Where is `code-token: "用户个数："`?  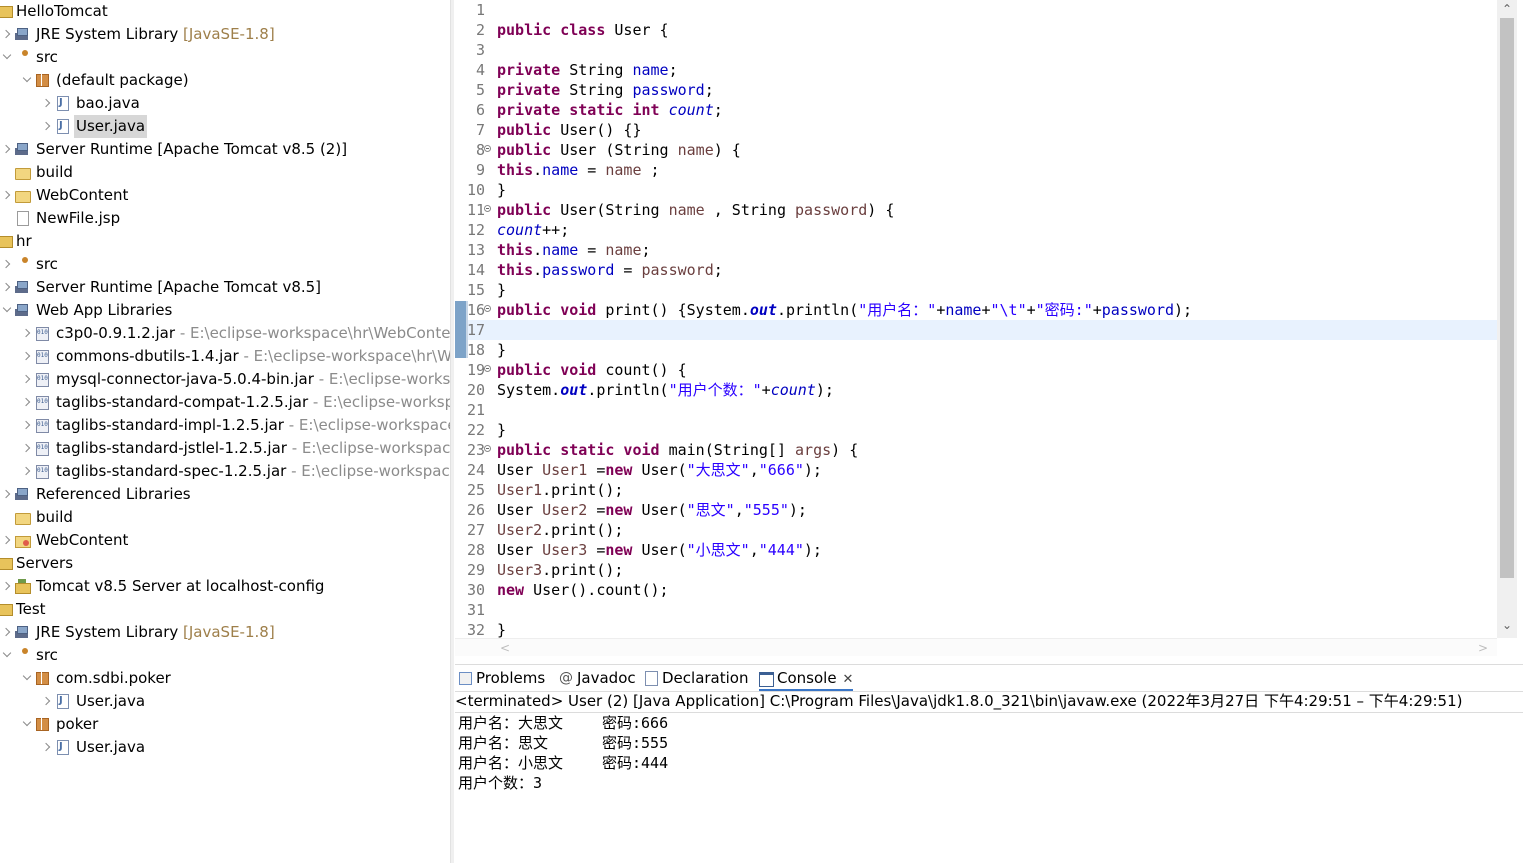 code-token: "用户个数：" is located at coordinates (715, 390).